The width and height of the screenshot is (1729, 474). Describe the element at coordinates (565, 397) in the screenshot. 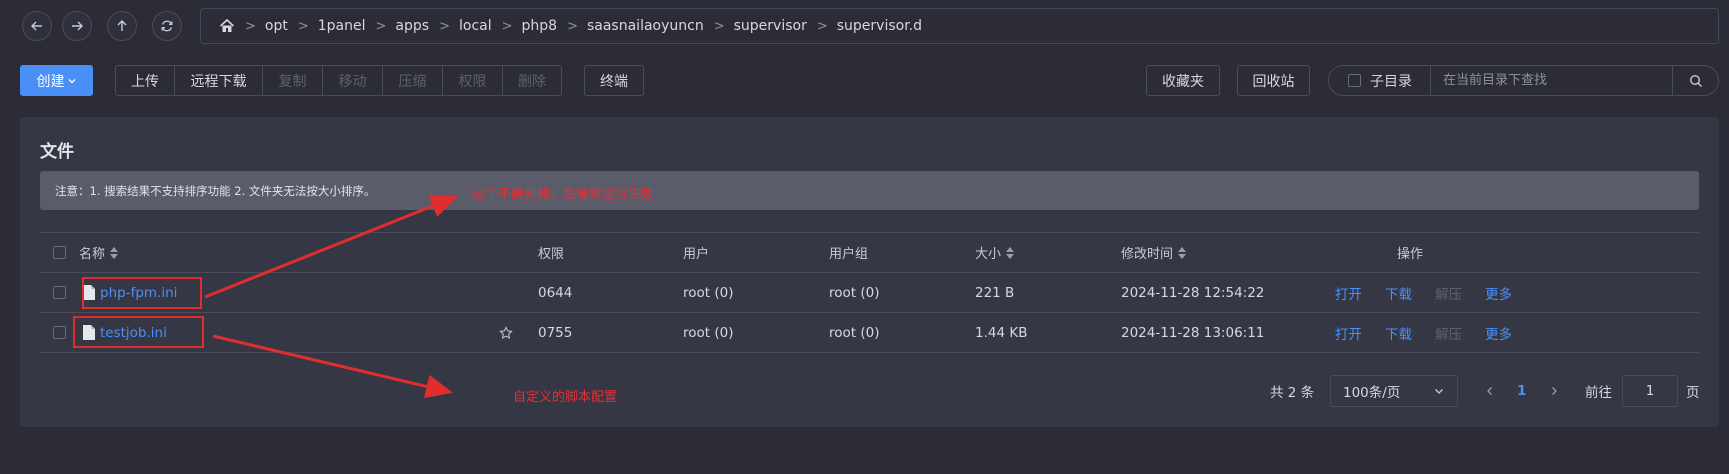

I see `annotation-text-custom: 自定义的脚本配置` at that location.